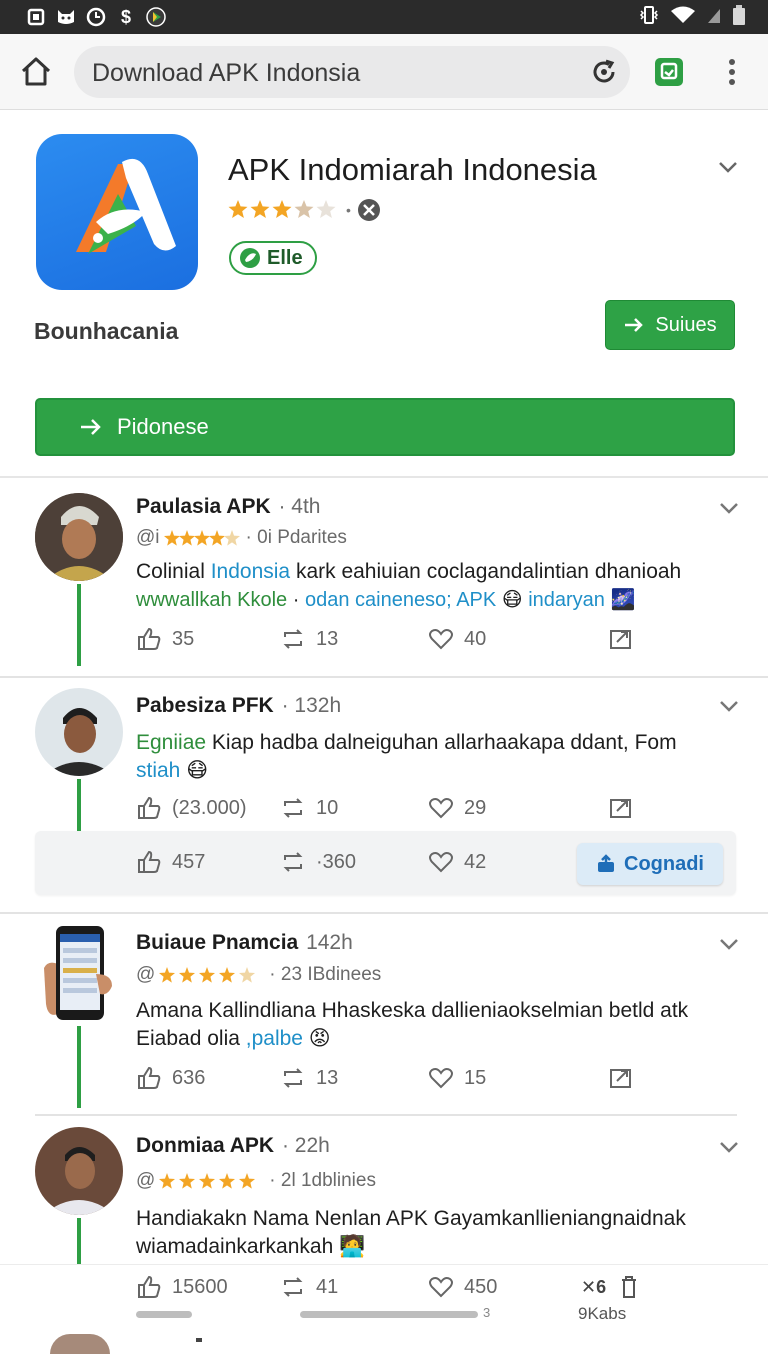 The height and width of the screenshot is (1354, 768). Describe the element at coordinates (91, 427) in the screenshot. I see `arrow-right-icon` at that location.